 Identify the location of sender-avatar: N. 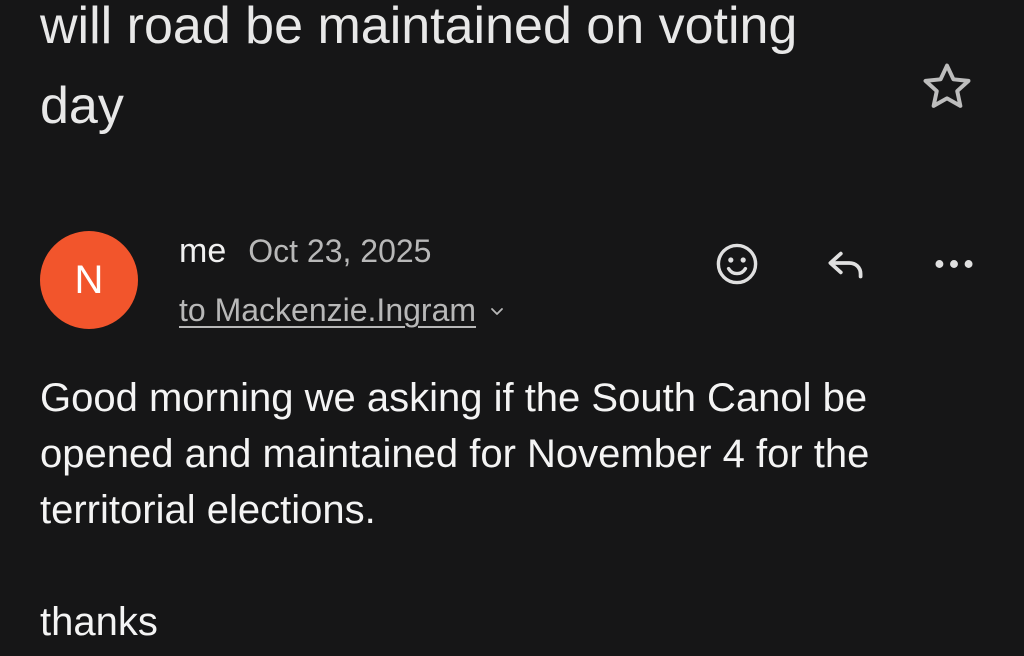
(89, 280).